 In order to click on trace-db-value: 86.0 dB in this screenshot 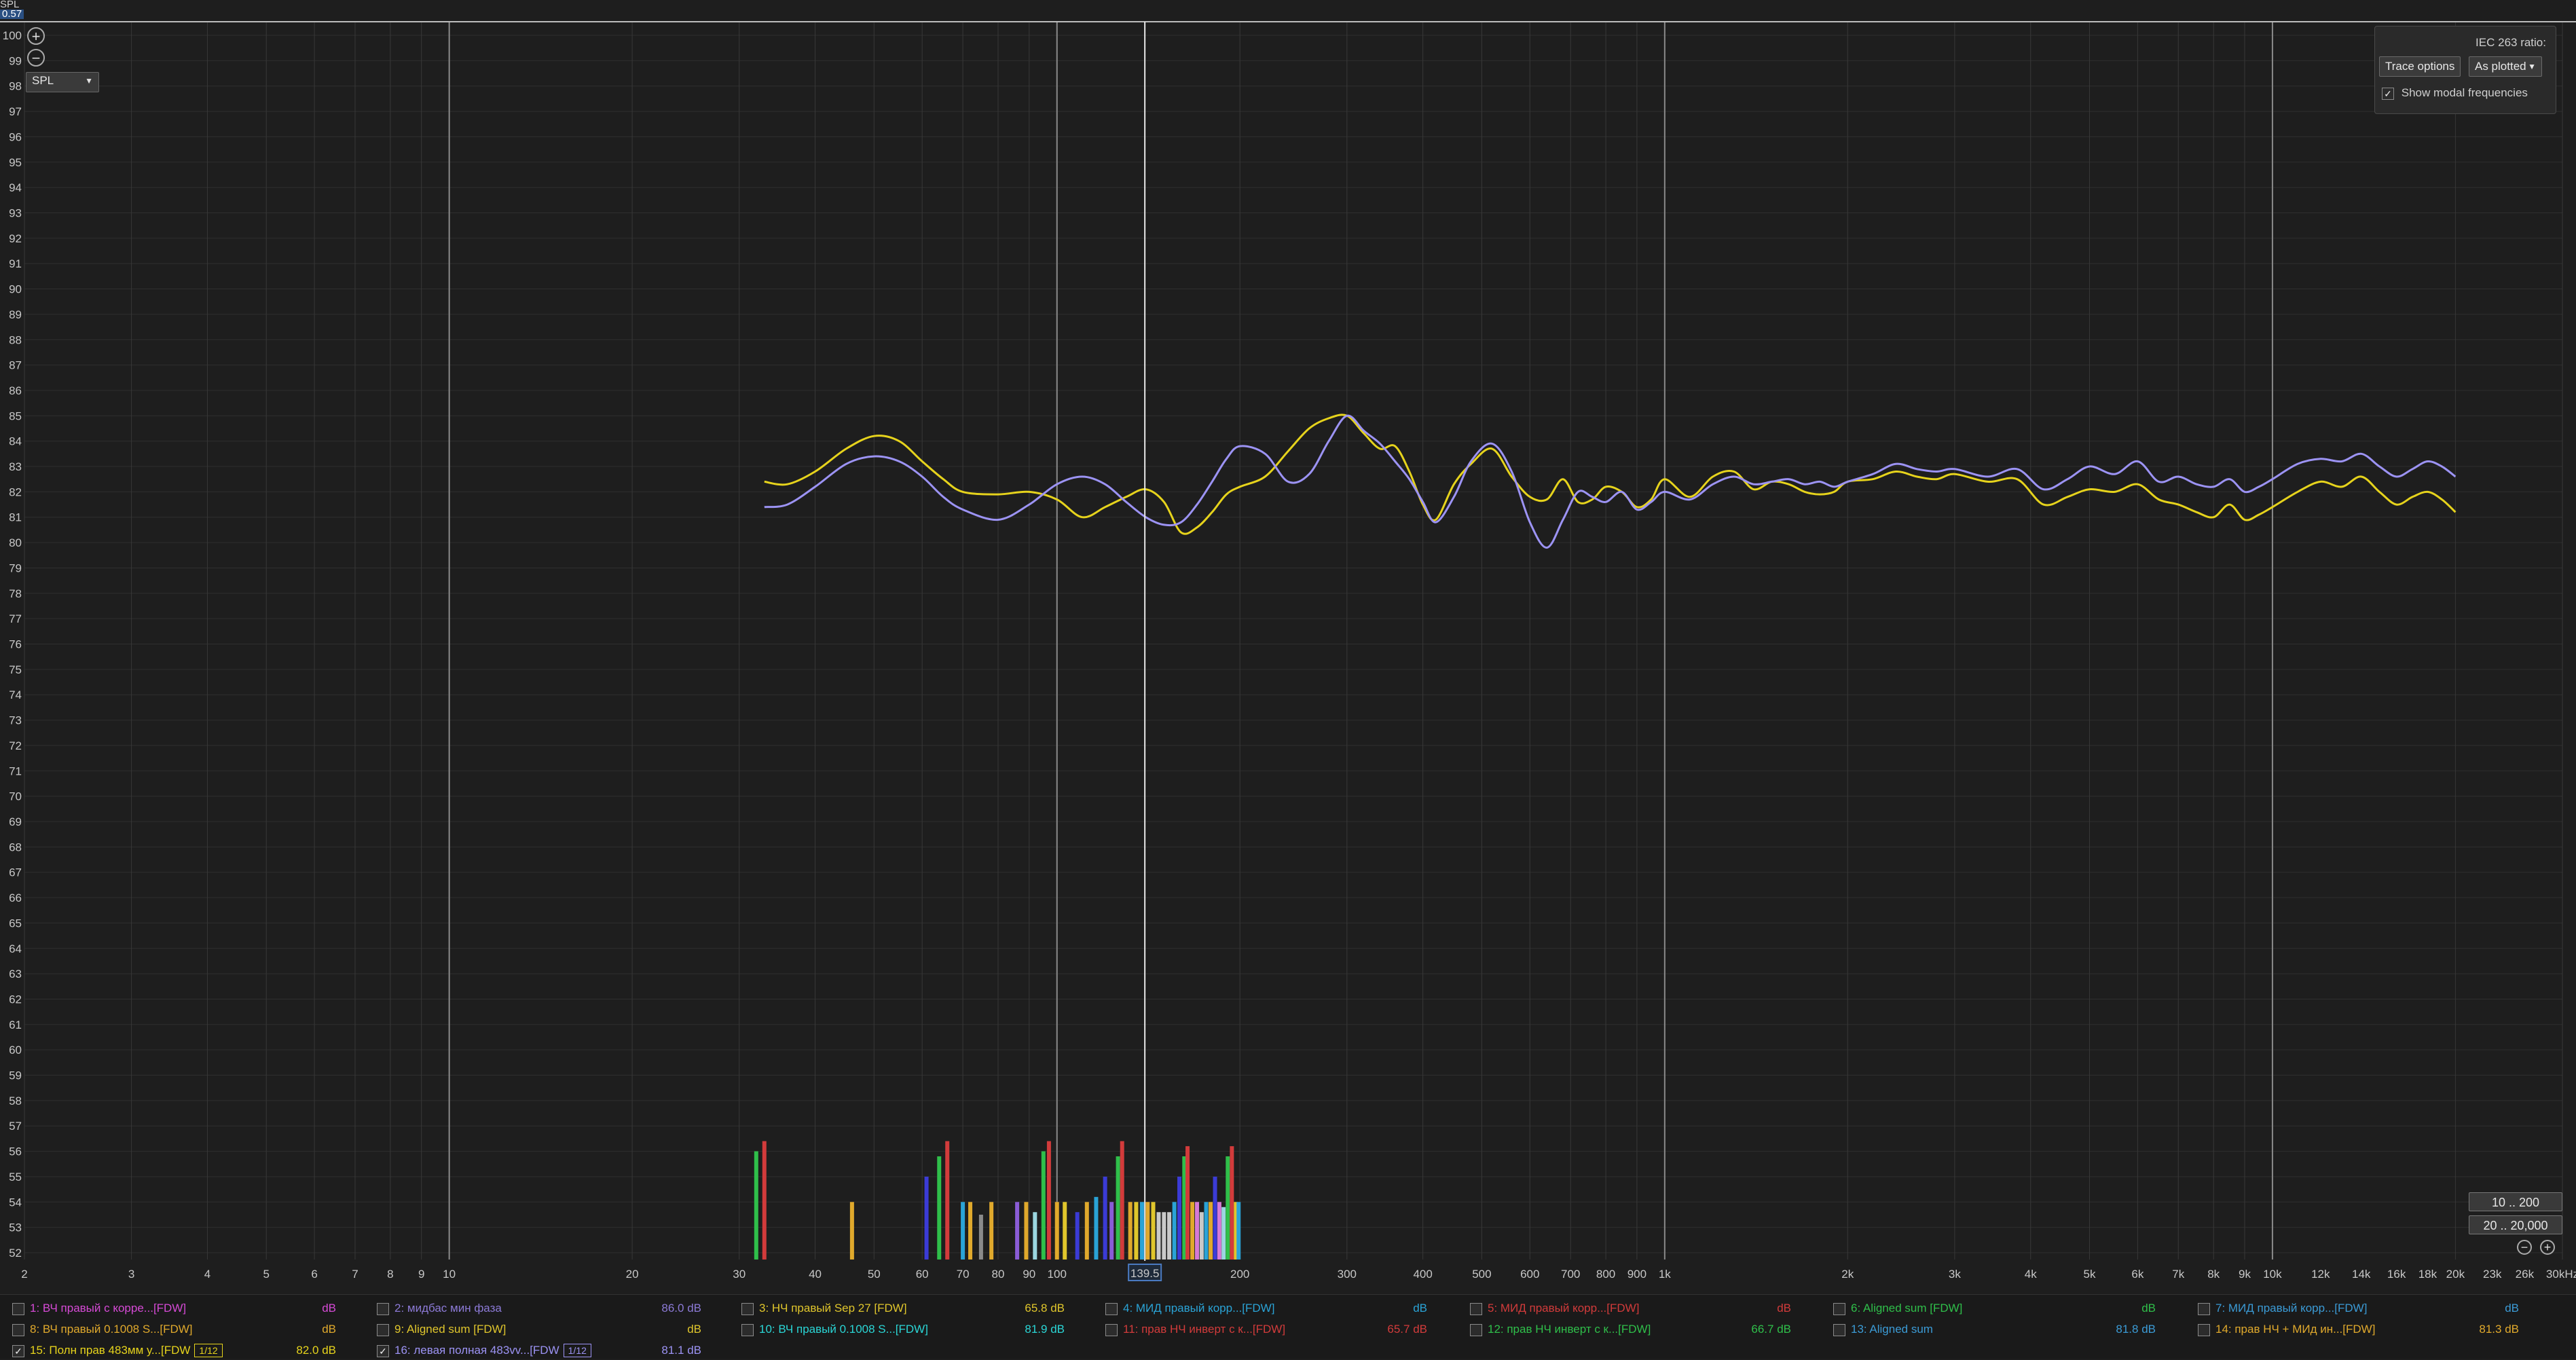, I will do `click(681, 1308)`.